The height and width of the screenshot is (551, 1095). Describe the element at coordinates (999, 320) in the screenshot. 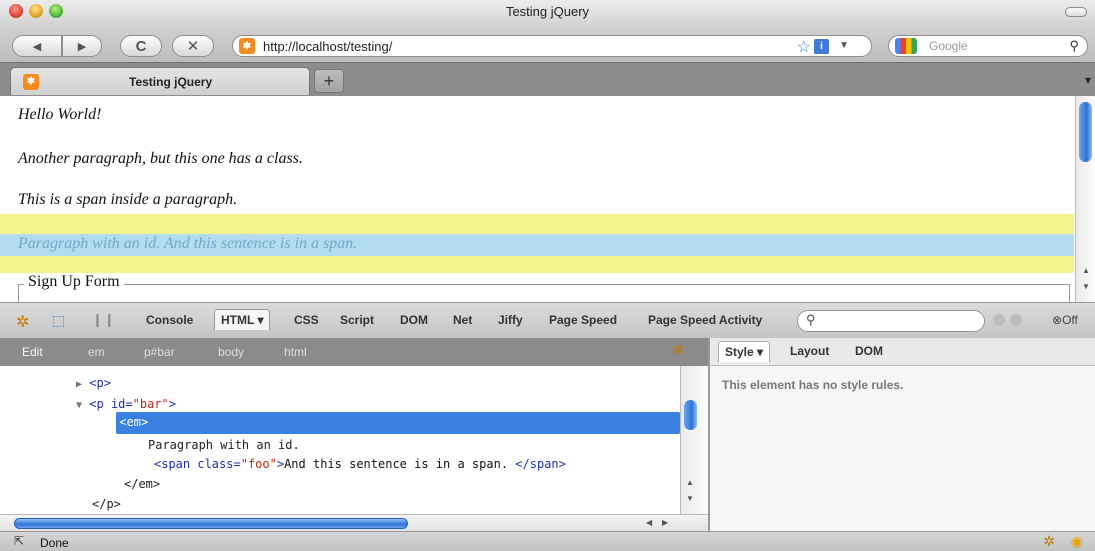

I see `firebug-prev-icon` at that location.